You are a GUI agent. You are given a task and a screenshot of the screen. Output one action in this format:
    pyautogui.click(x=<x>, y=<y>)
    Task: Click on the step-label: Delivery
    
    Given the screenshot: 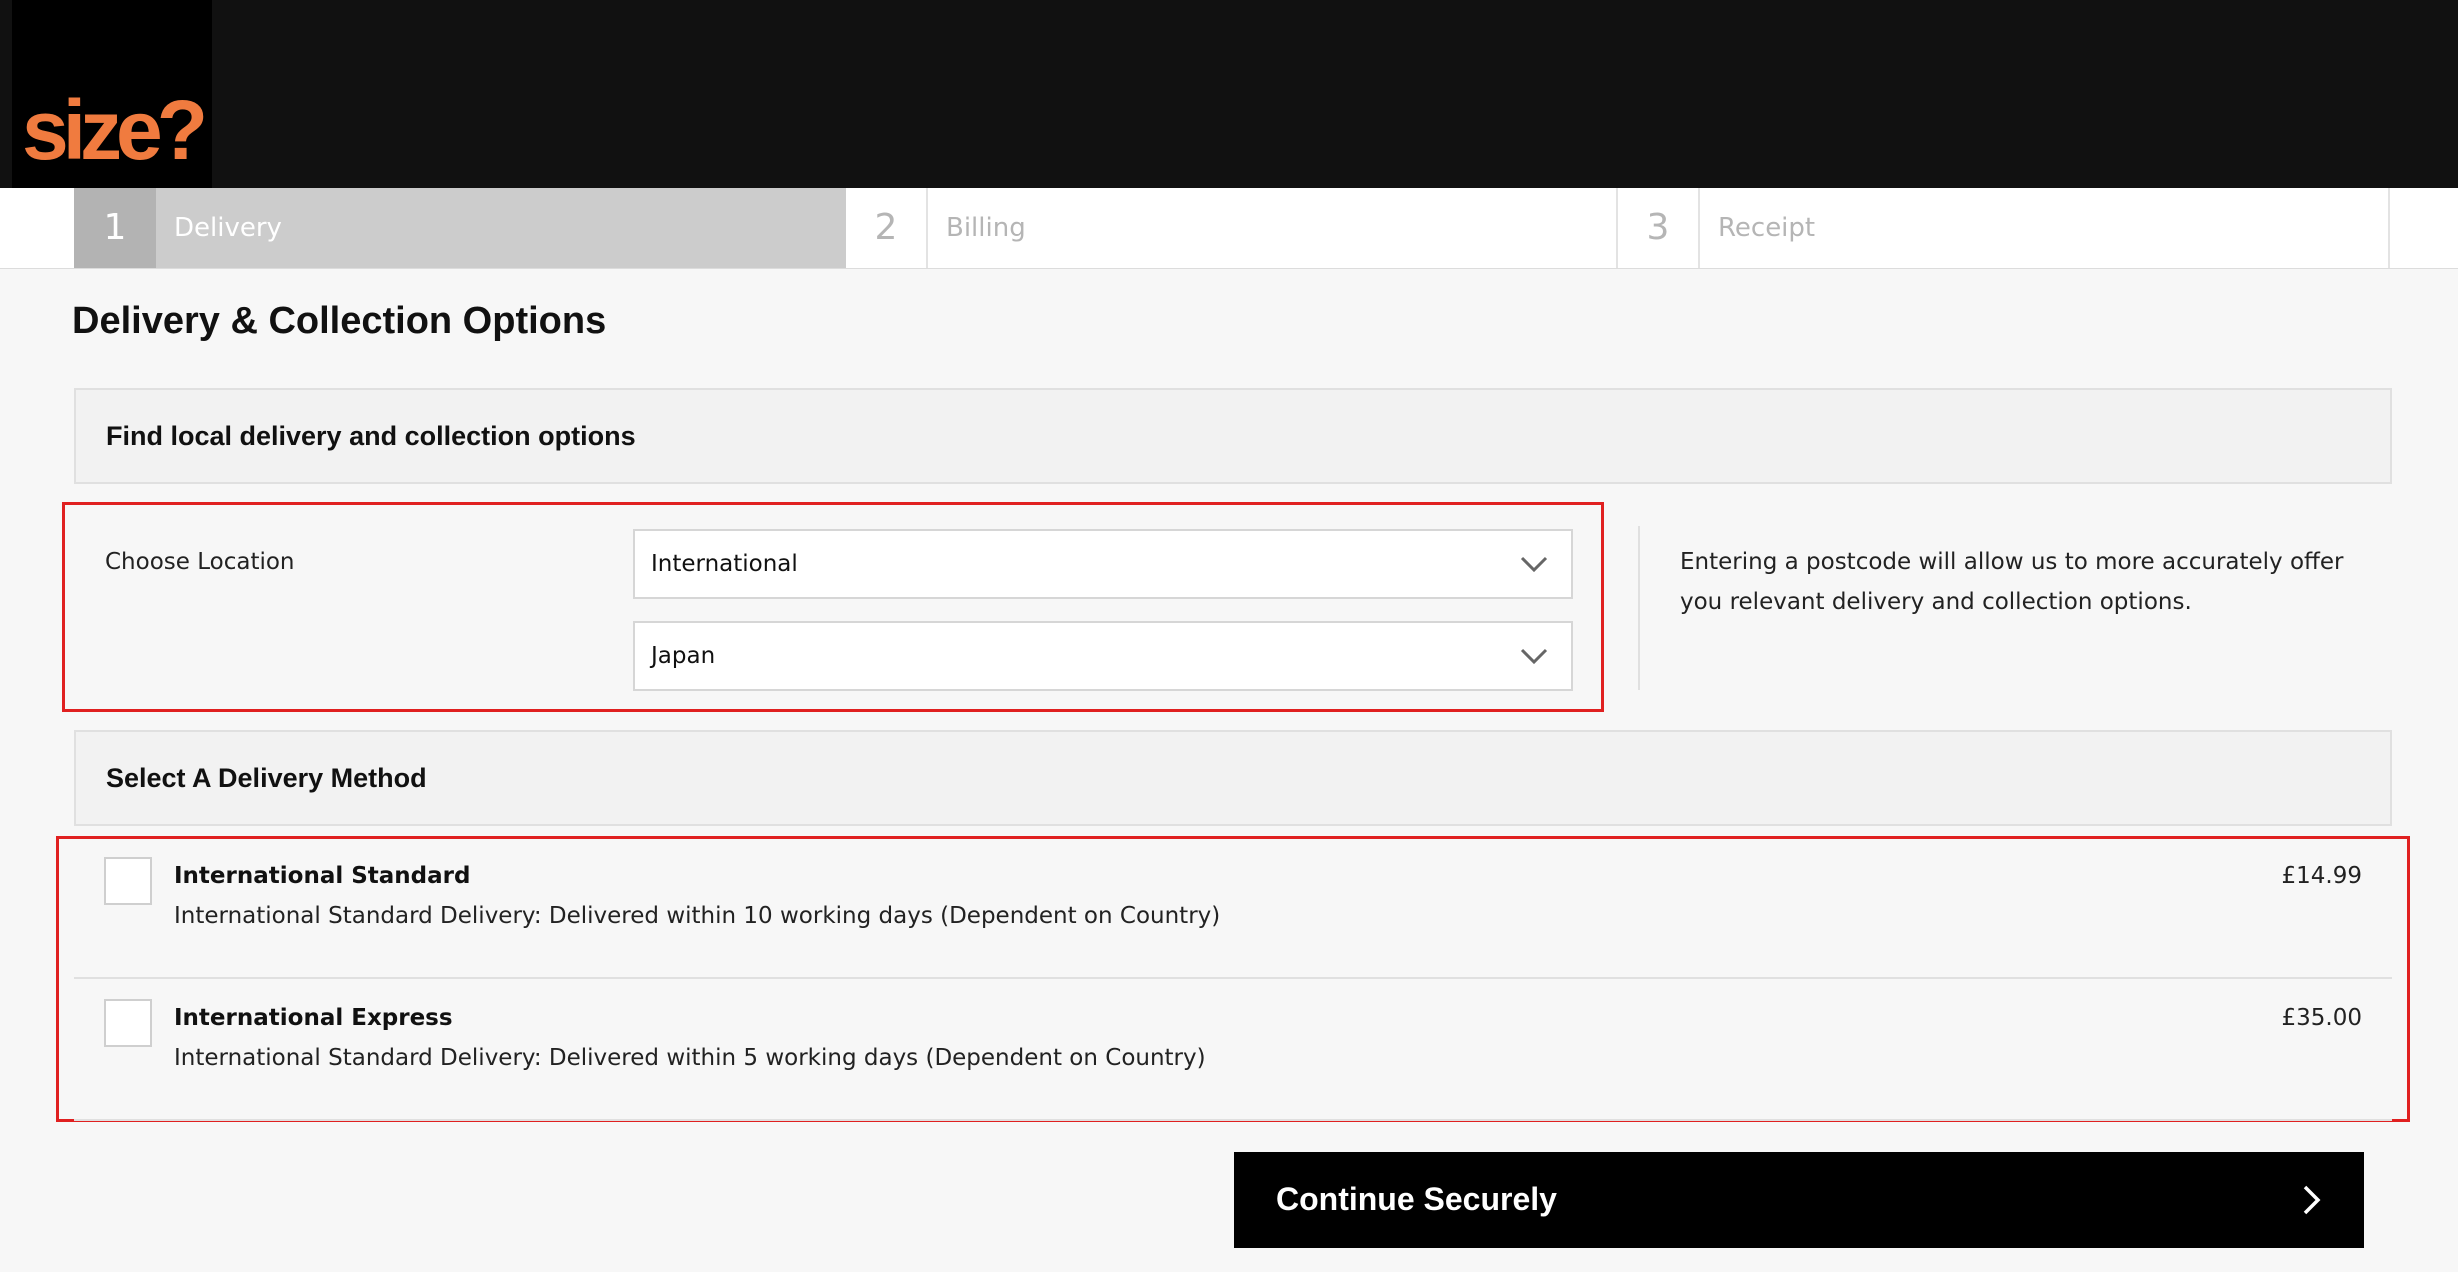 What is the action you would take?
    pyautogui.click(x=228, y=228)
    